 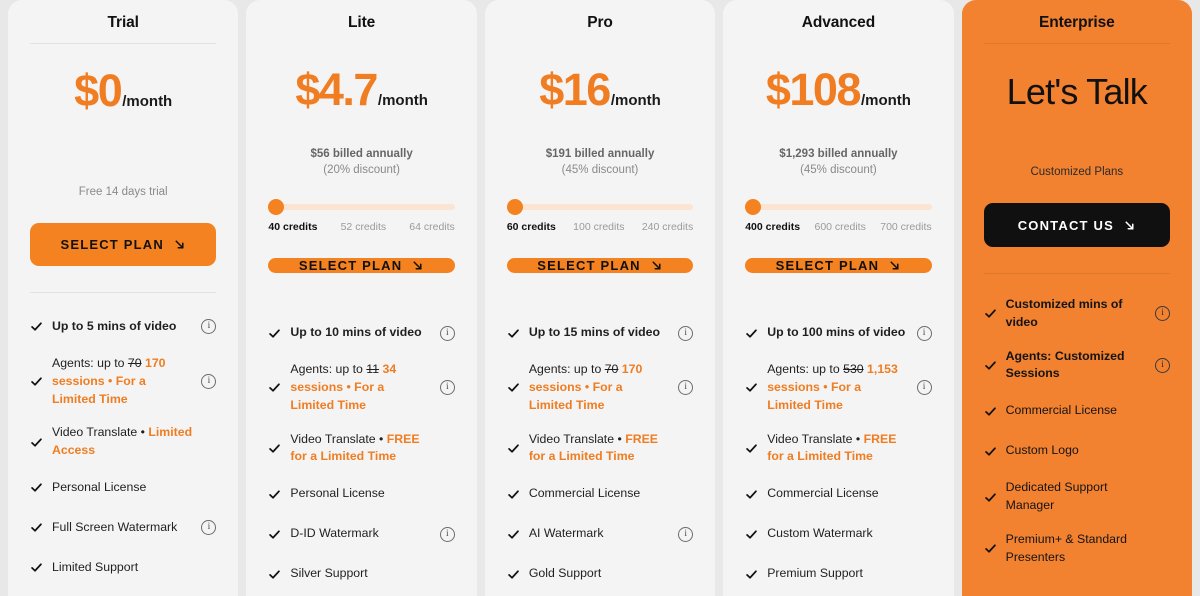 What do you see at coordinates (98, 90) in the screenshot?
I see `price-amount: $0` at bounding box center [98, 90].